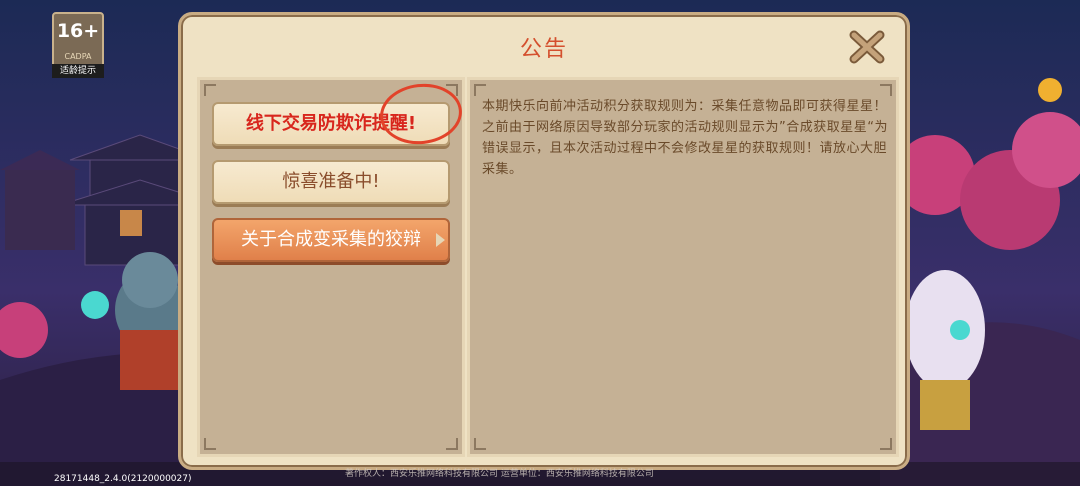  What do you see at coordinates (123, 479) in the screenshot?
I see `version-text: 28171448_2.4.0(2120000027)` at bounding box center [123, 479].